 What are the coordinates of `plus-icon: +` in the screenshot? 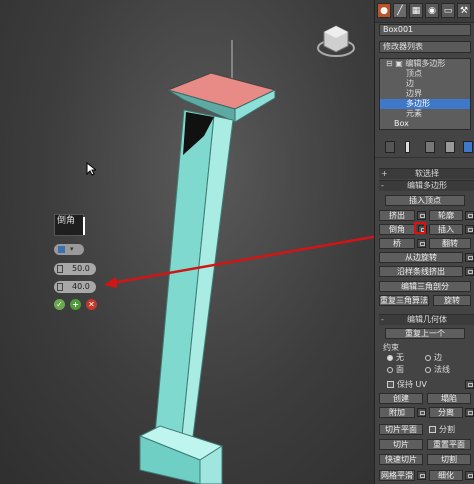 It's located at (75, 304).